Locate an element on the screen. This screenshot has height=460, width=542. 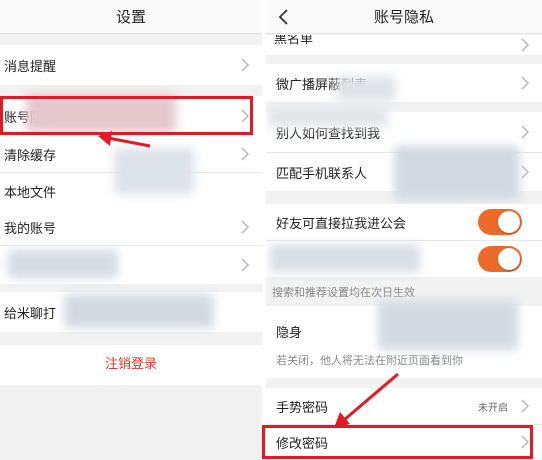
arrow-to-change-password is located at coordinates (366, 400).